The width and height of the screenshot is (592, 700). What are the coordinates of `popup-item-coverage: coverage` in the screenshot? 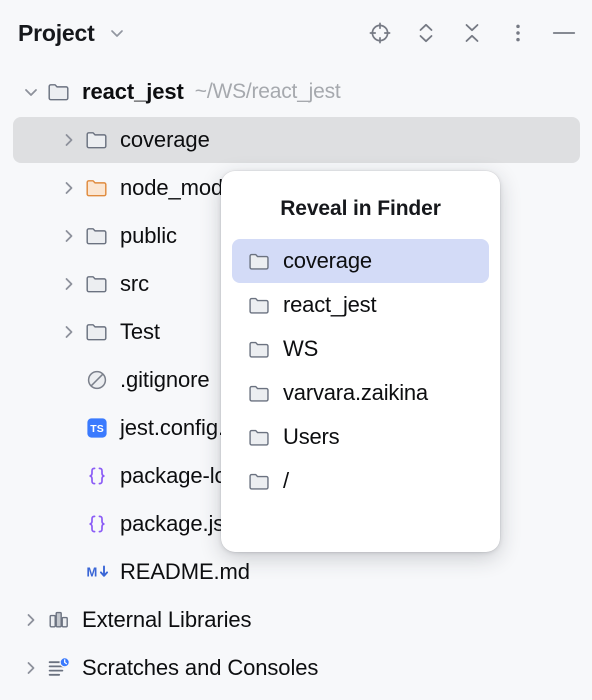 It's located at (360, 261).